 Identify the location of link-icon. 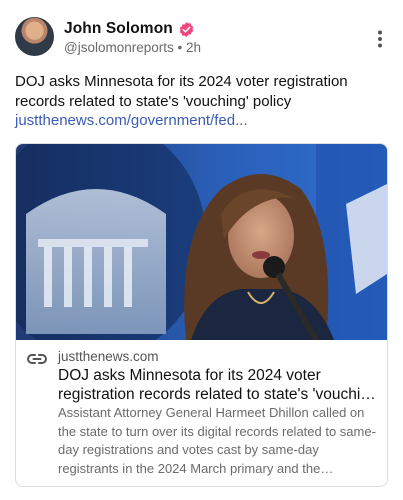
(37, 359).